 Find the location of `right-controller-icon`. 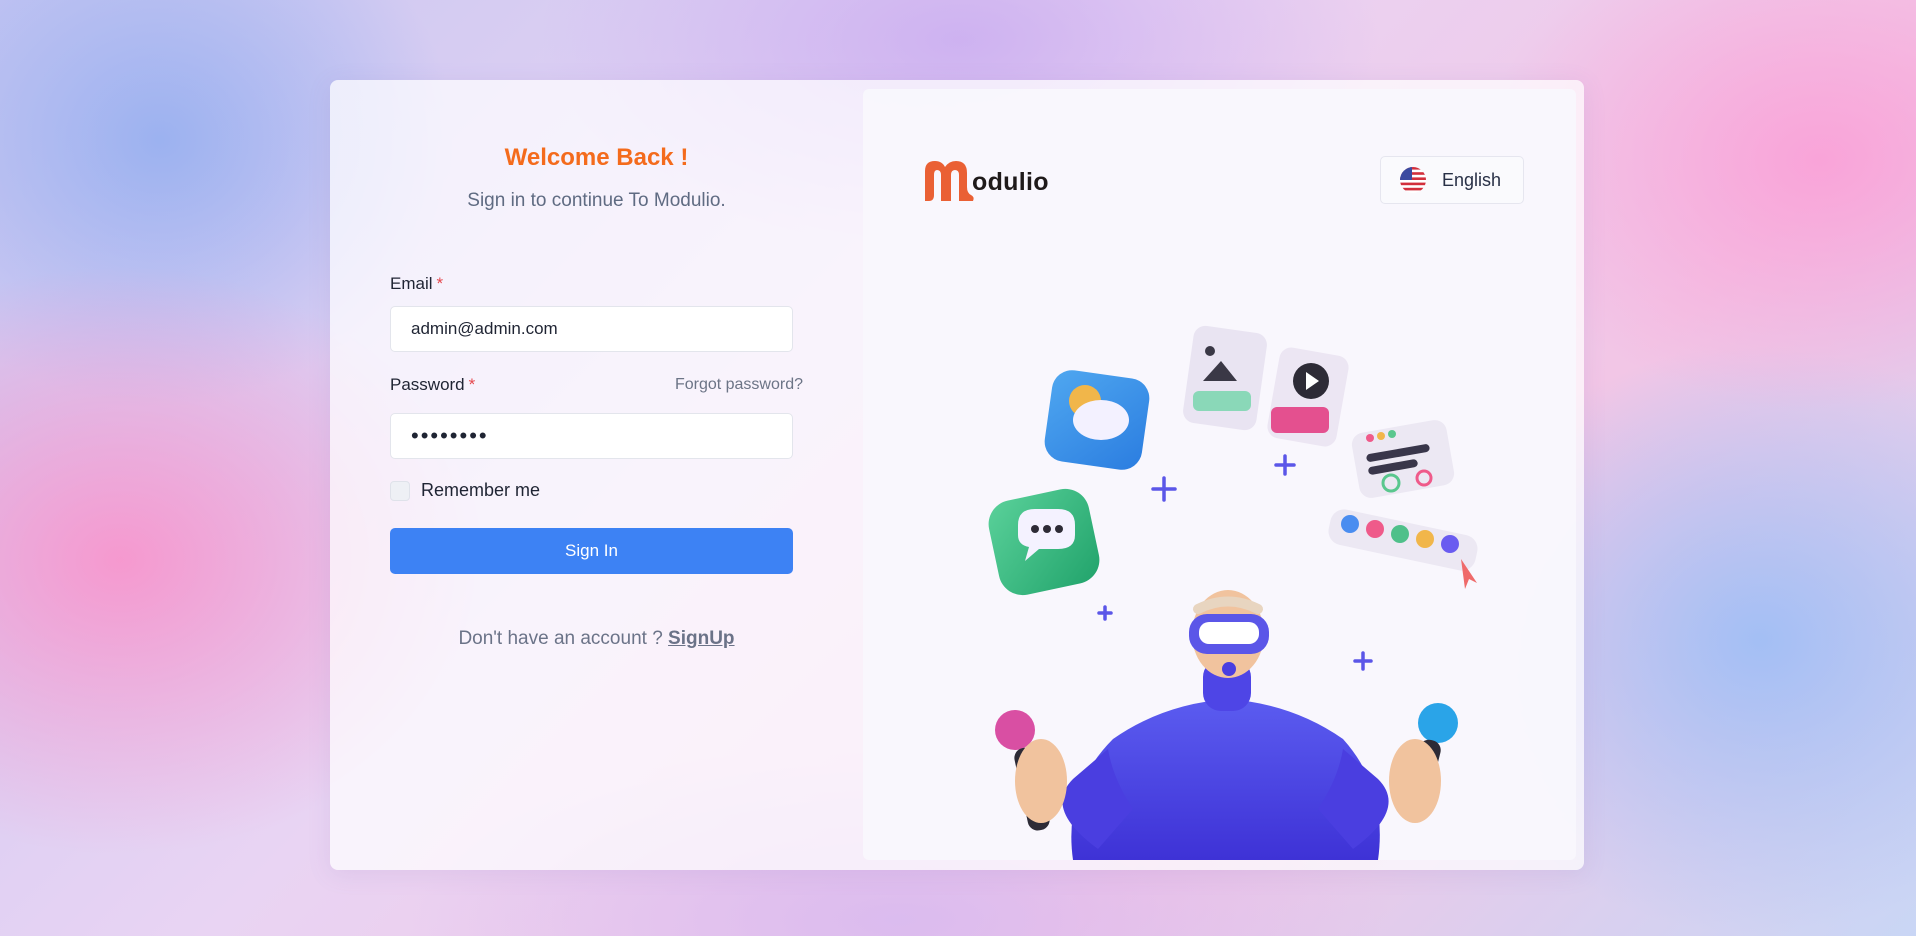

right-controller-icon is located at coordinates (1423, 763).